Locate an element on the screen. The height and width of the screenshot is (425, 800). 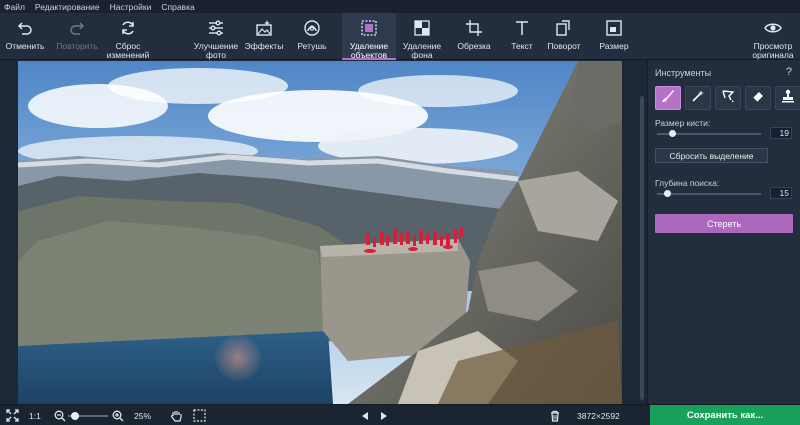
object-removal-button: Удаление объектов is located at coordinates (369, 36).